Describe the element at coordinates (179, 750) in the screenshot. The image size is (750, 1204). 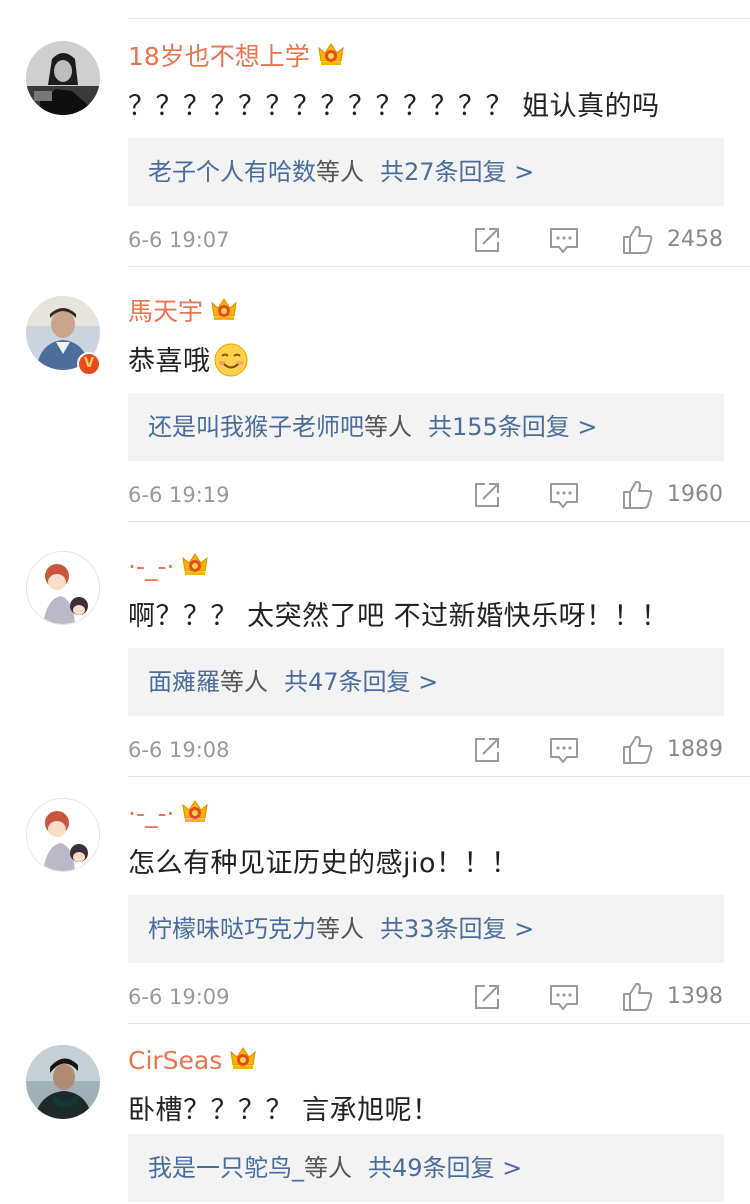
I see `timestamp: 6-6 19:08` at that location.